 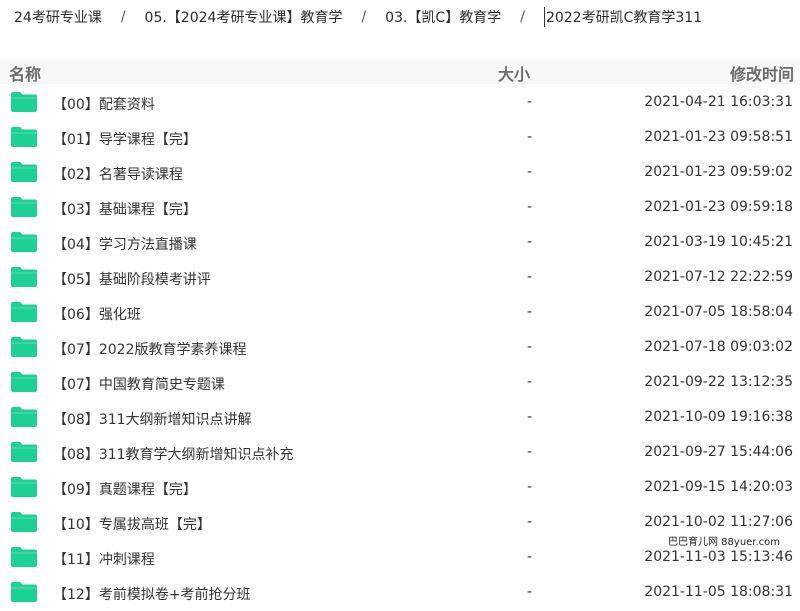 I want to click on file-name: 【03】基础课程【完】, so click(x=125, y=209).